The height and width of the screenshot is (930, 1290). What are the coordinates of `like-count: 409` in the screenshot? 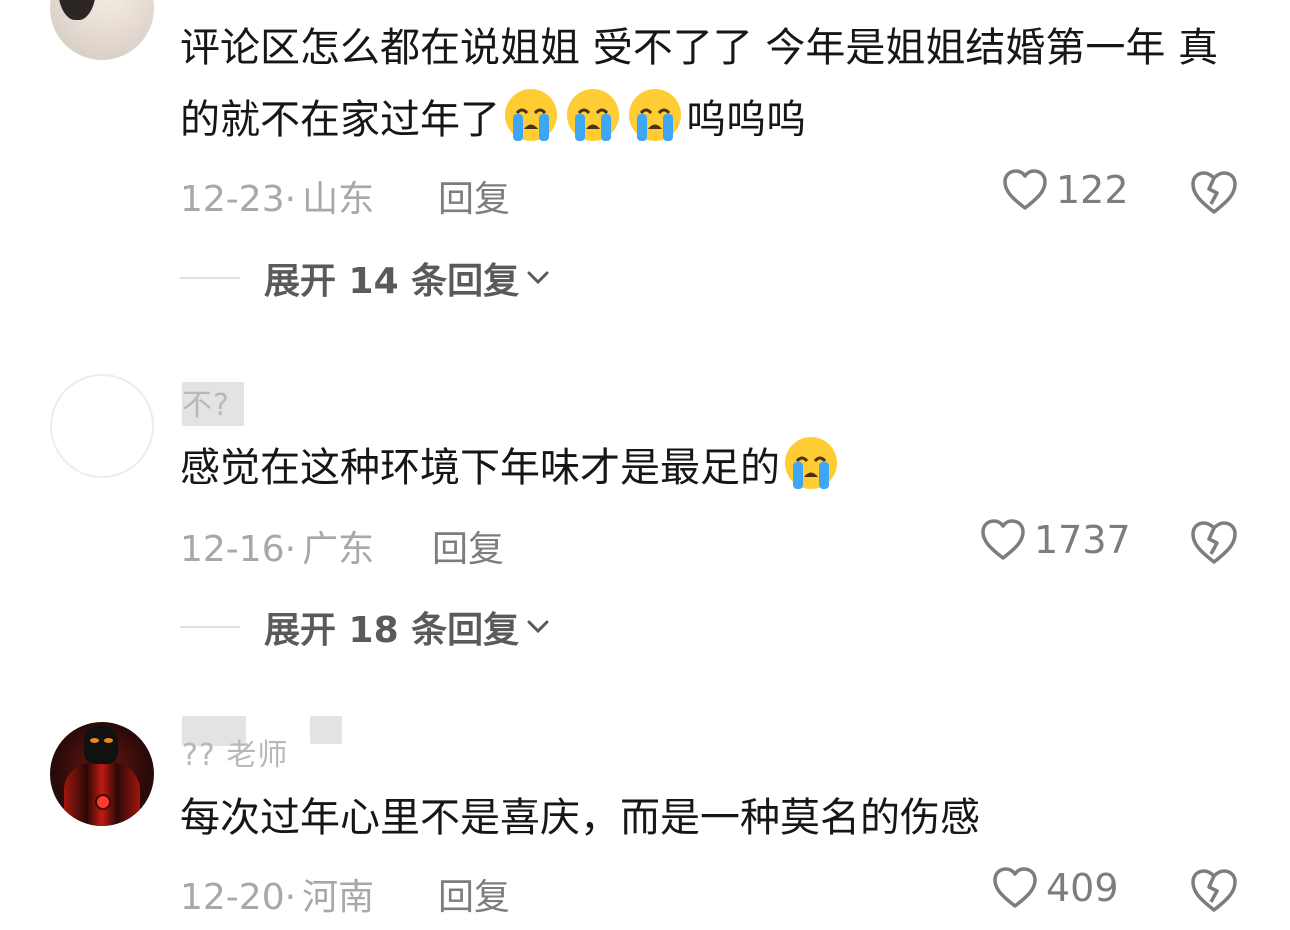 It's located at (1082, 888).